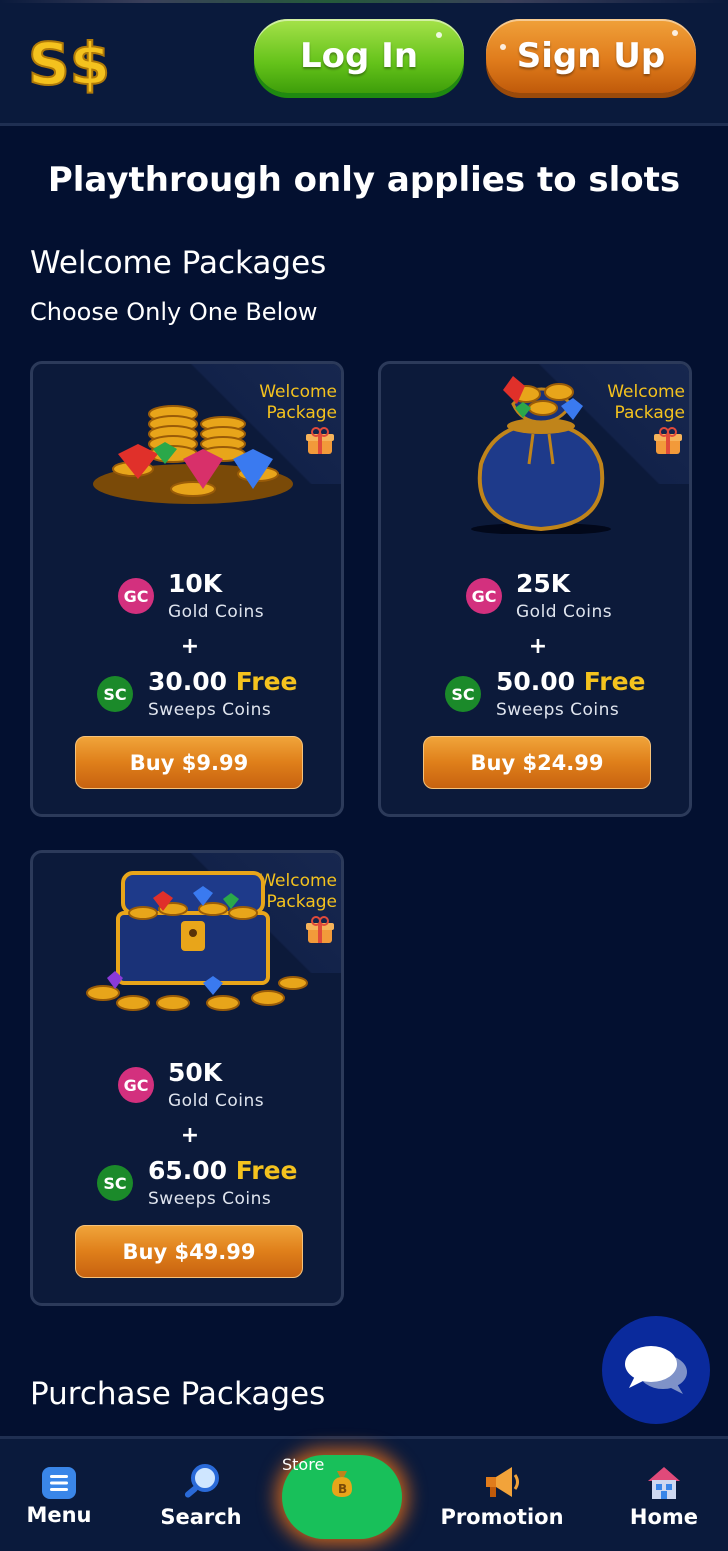 The height and width of the screenshot is (1551, 728). I want to click on nav-home: Home, so click(664, 1495).